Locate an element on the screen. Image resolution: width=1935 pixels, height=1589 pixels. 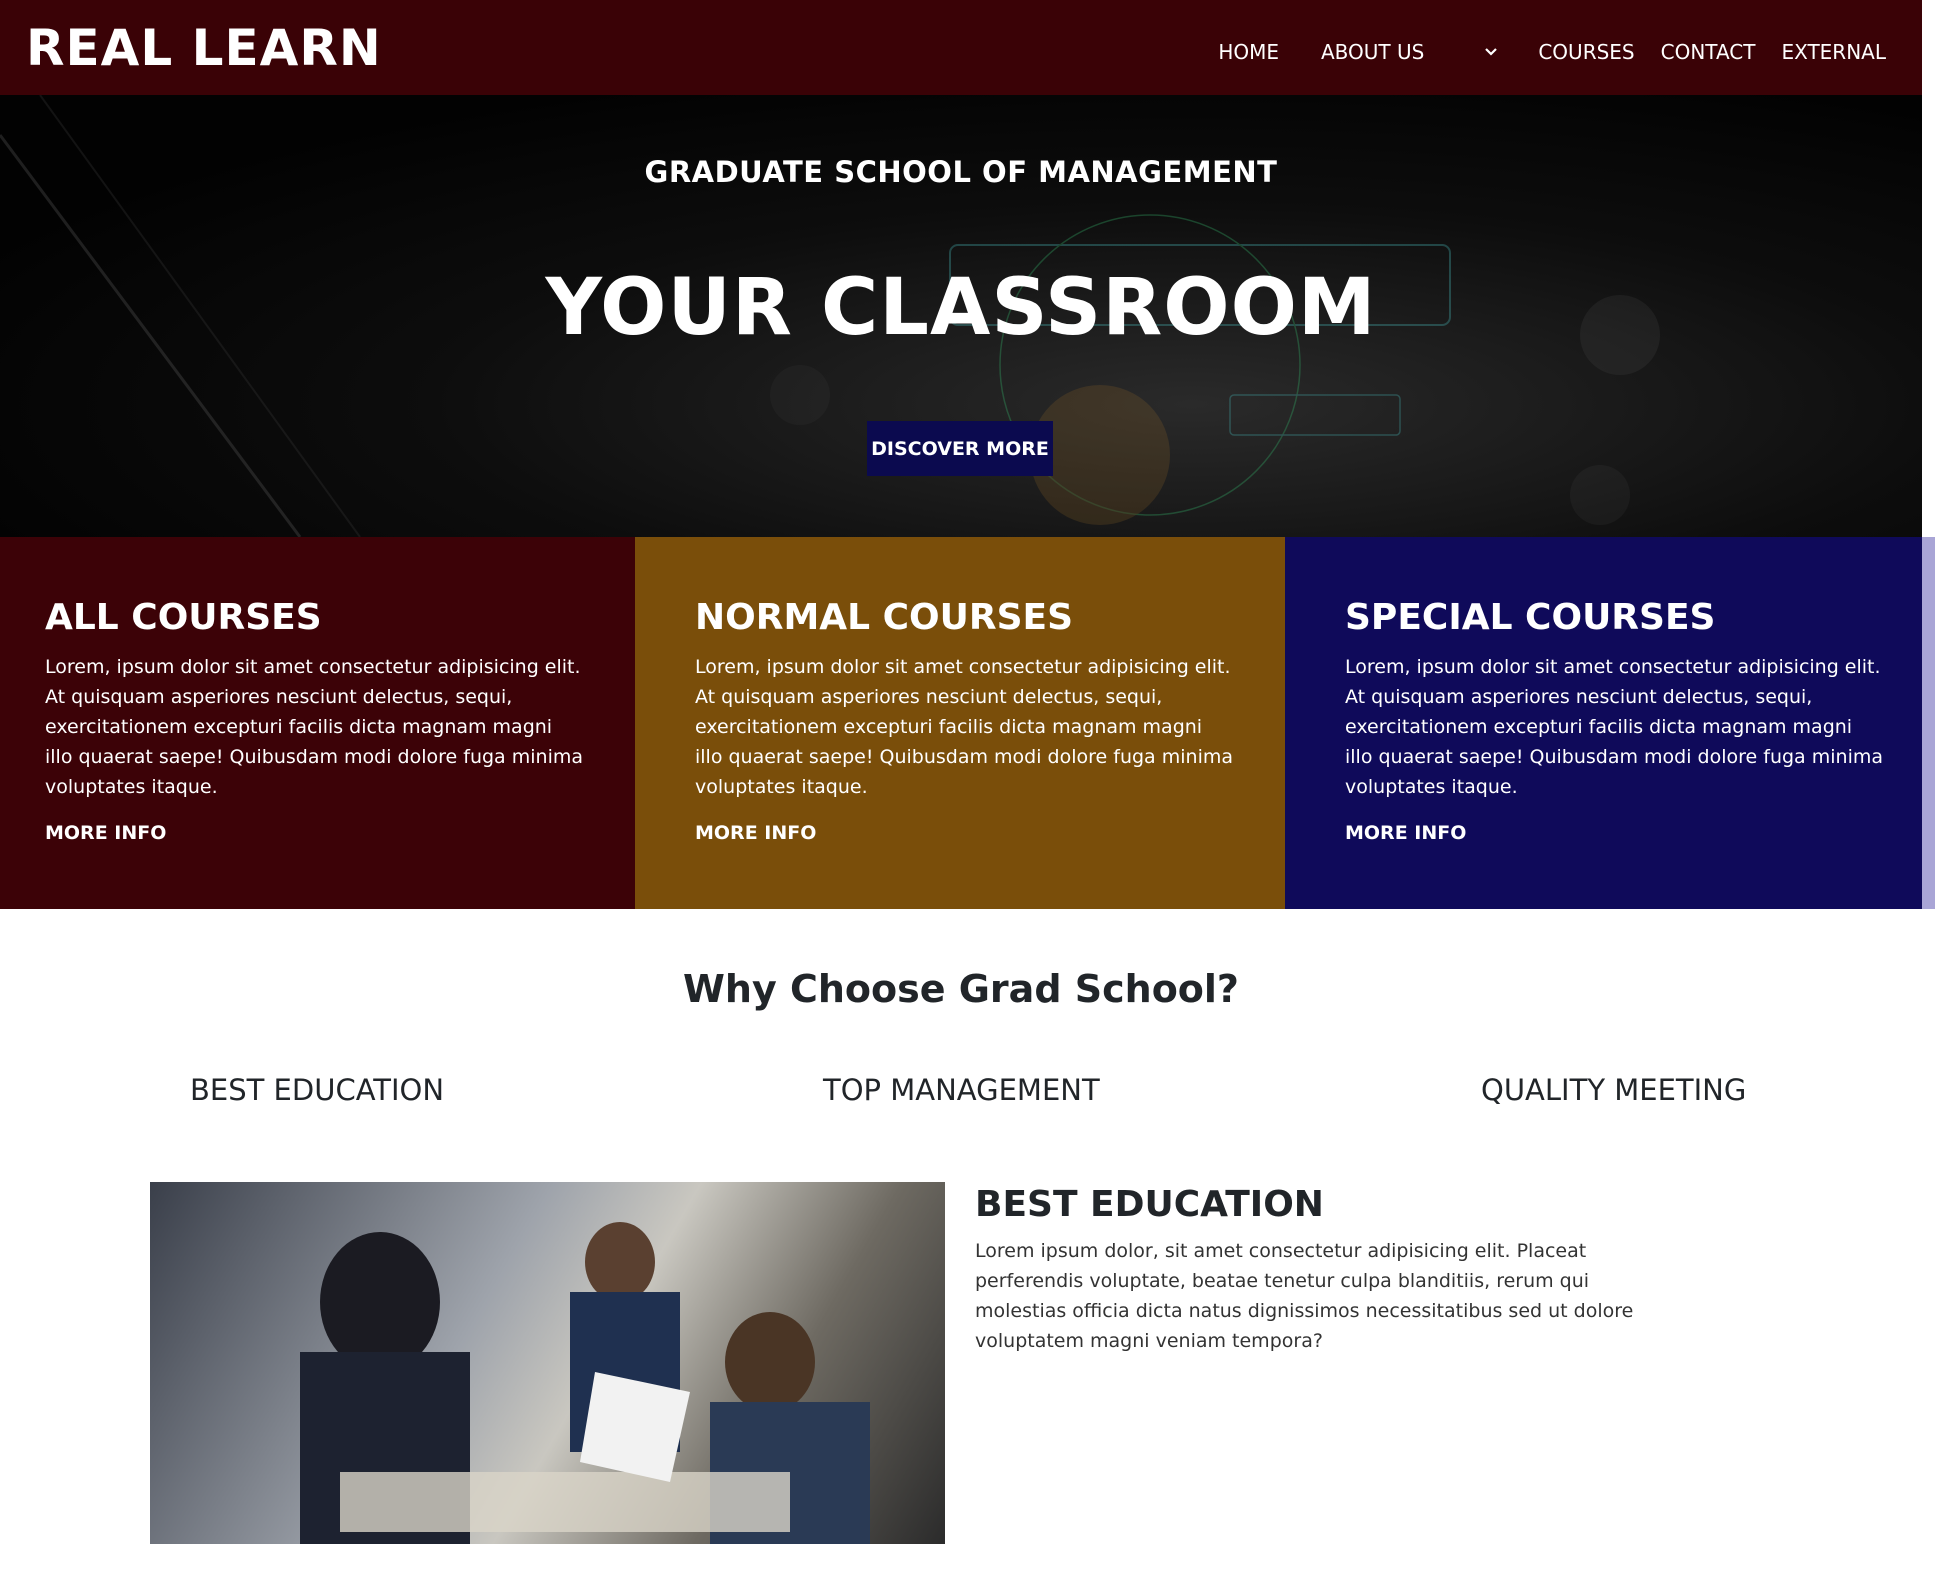
tab-best-education: BEST EDUCATION is located at coordinates (317, 1090).